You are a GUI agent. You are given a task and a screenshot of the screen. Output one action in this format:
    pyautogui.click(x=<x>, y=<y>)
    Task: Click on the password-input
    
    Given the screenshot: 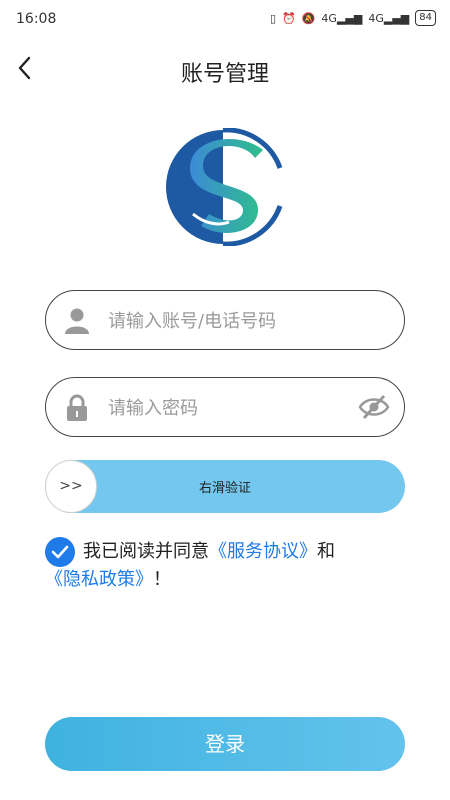 What is the action you would take?
    pyautogui.click(x=228, y=408)
    